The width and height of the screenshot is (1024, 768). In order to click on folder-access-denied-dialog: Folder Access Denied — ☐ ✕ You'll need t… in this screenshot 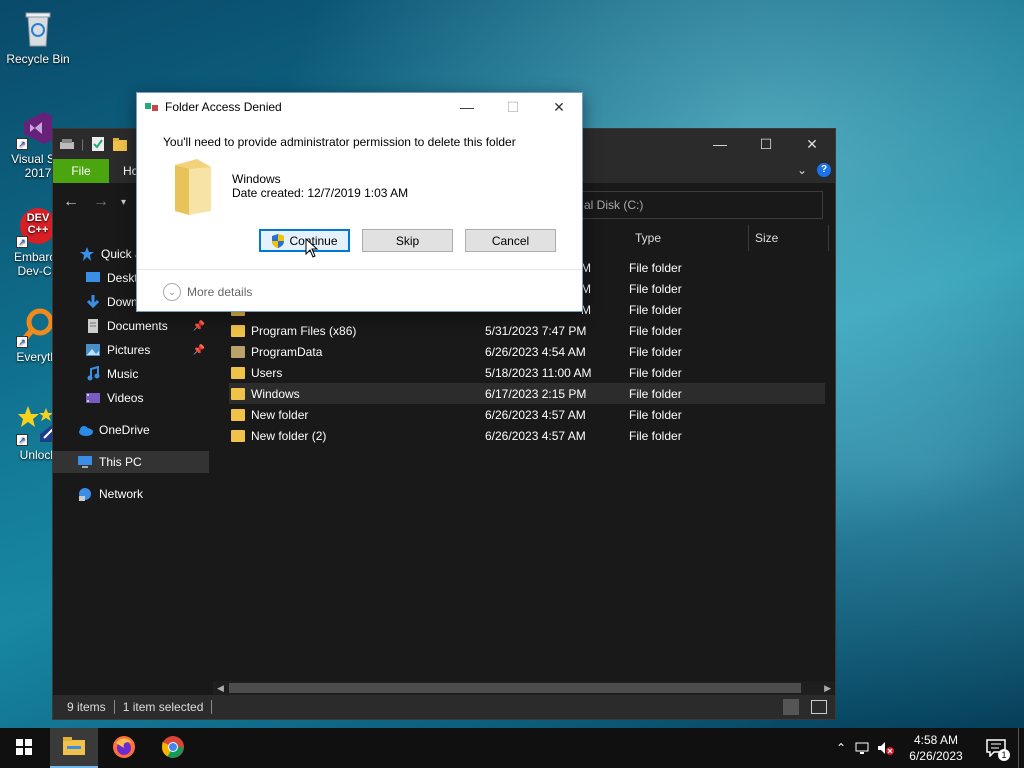, I will do `click(359, 202)`.